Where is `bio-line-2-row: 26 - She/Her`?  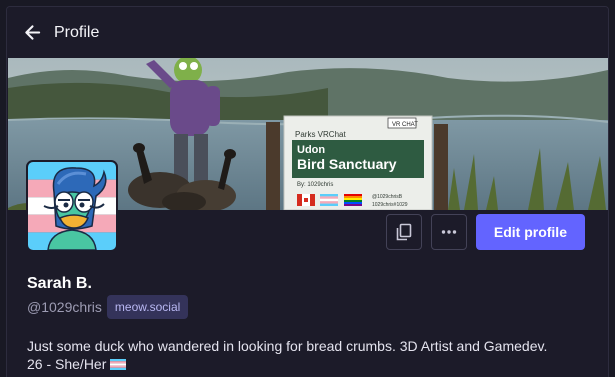
bio-line-2-row: 26 - She/Her is located at coordinates (287, 364).